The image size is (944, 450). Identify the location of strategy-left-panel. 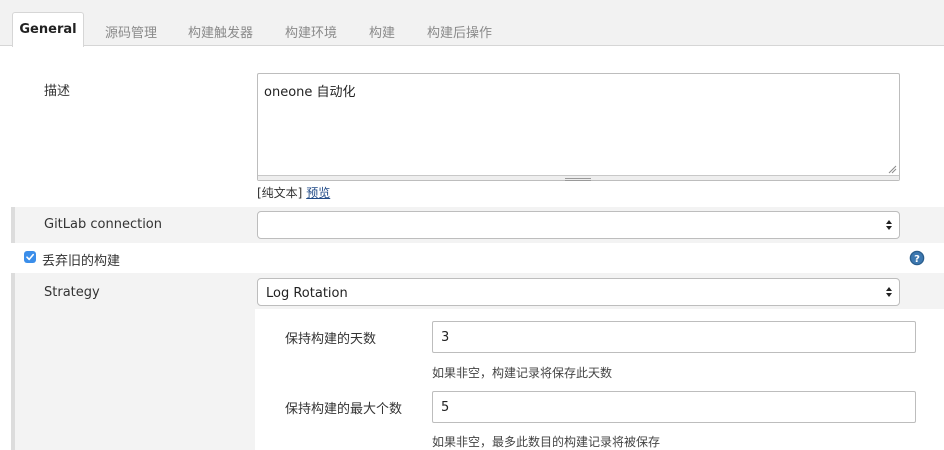
(135, 379).